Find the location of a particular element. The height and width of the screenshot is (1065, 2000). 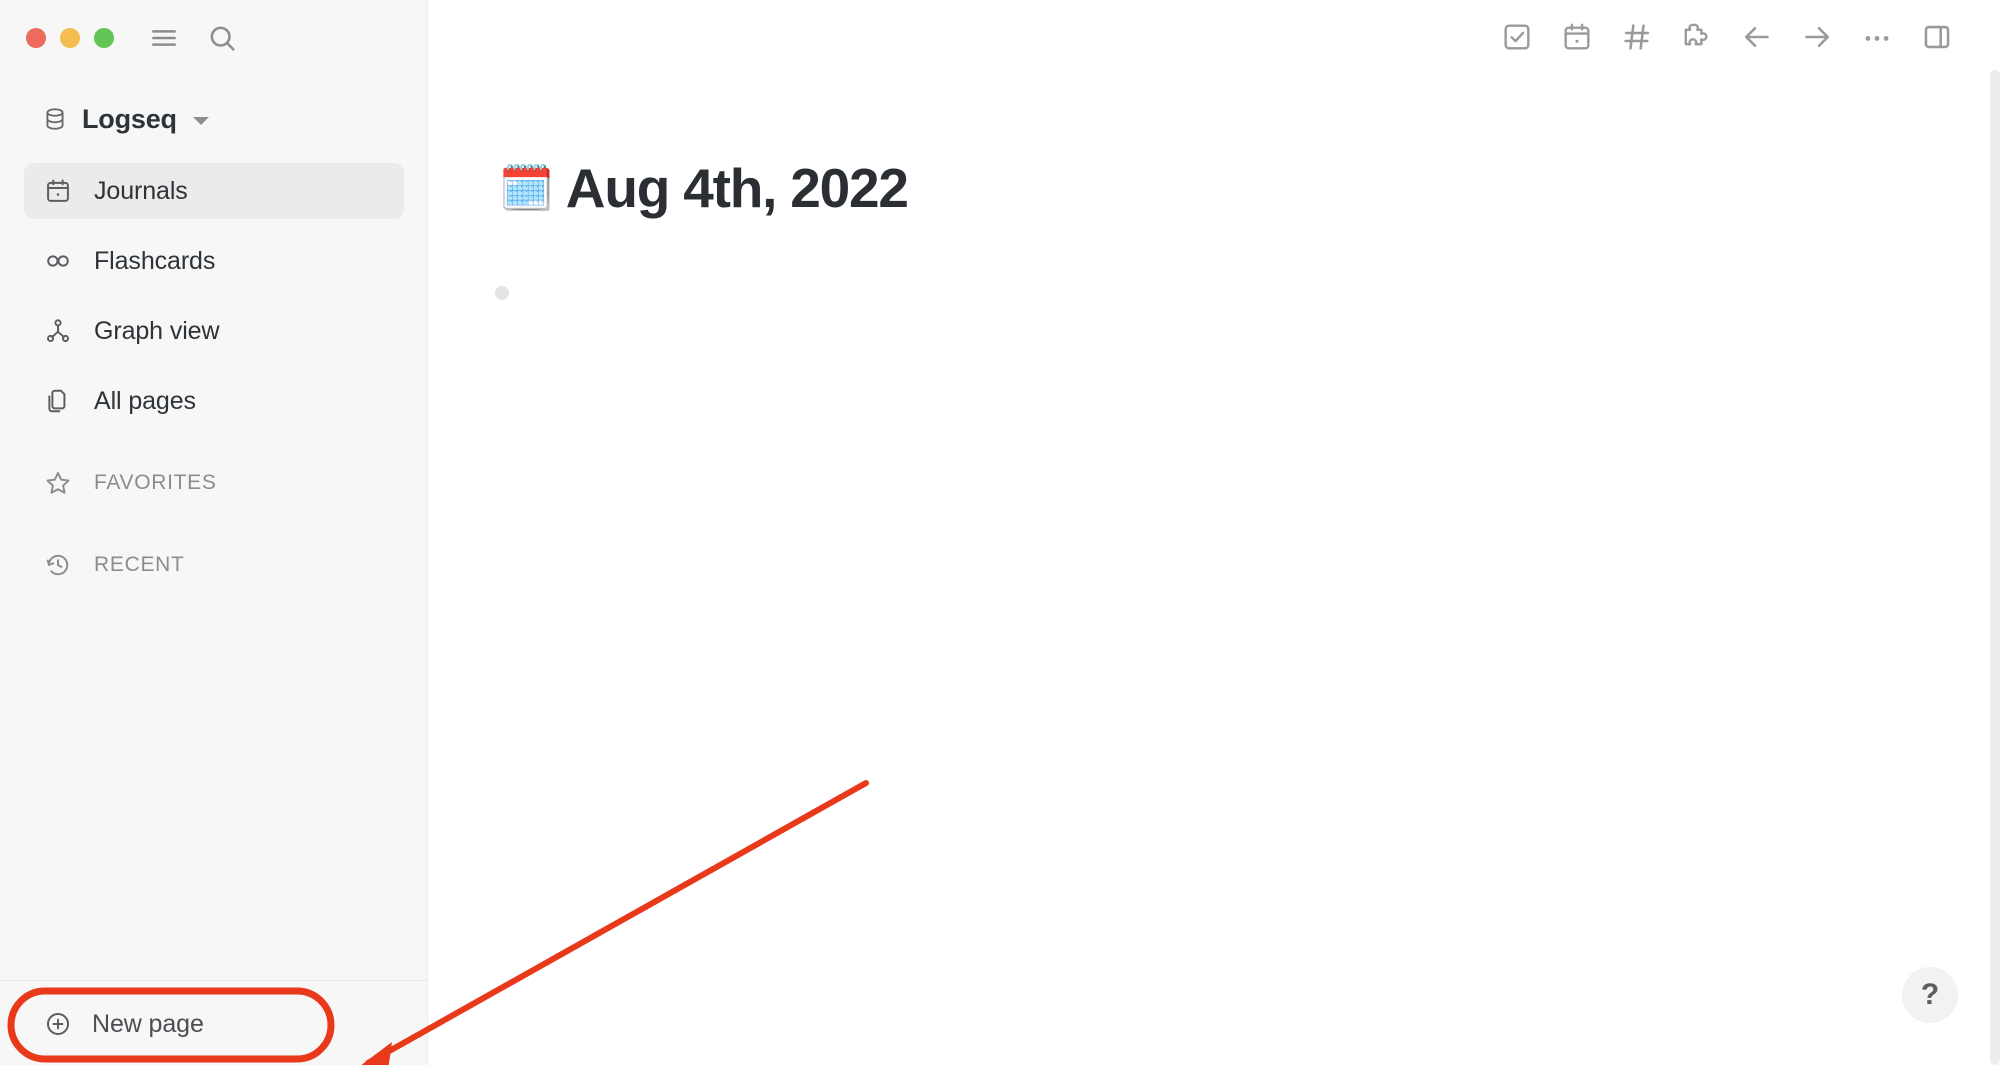

arrow-right-icon is located at coordinates (1817, 37).